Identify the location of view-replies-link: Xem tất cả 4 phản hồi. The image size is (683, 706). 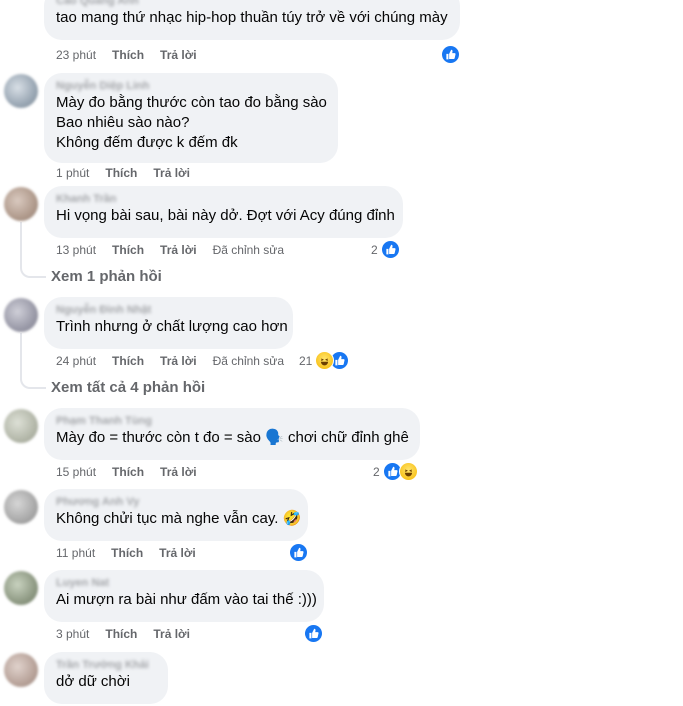
(128, 387).